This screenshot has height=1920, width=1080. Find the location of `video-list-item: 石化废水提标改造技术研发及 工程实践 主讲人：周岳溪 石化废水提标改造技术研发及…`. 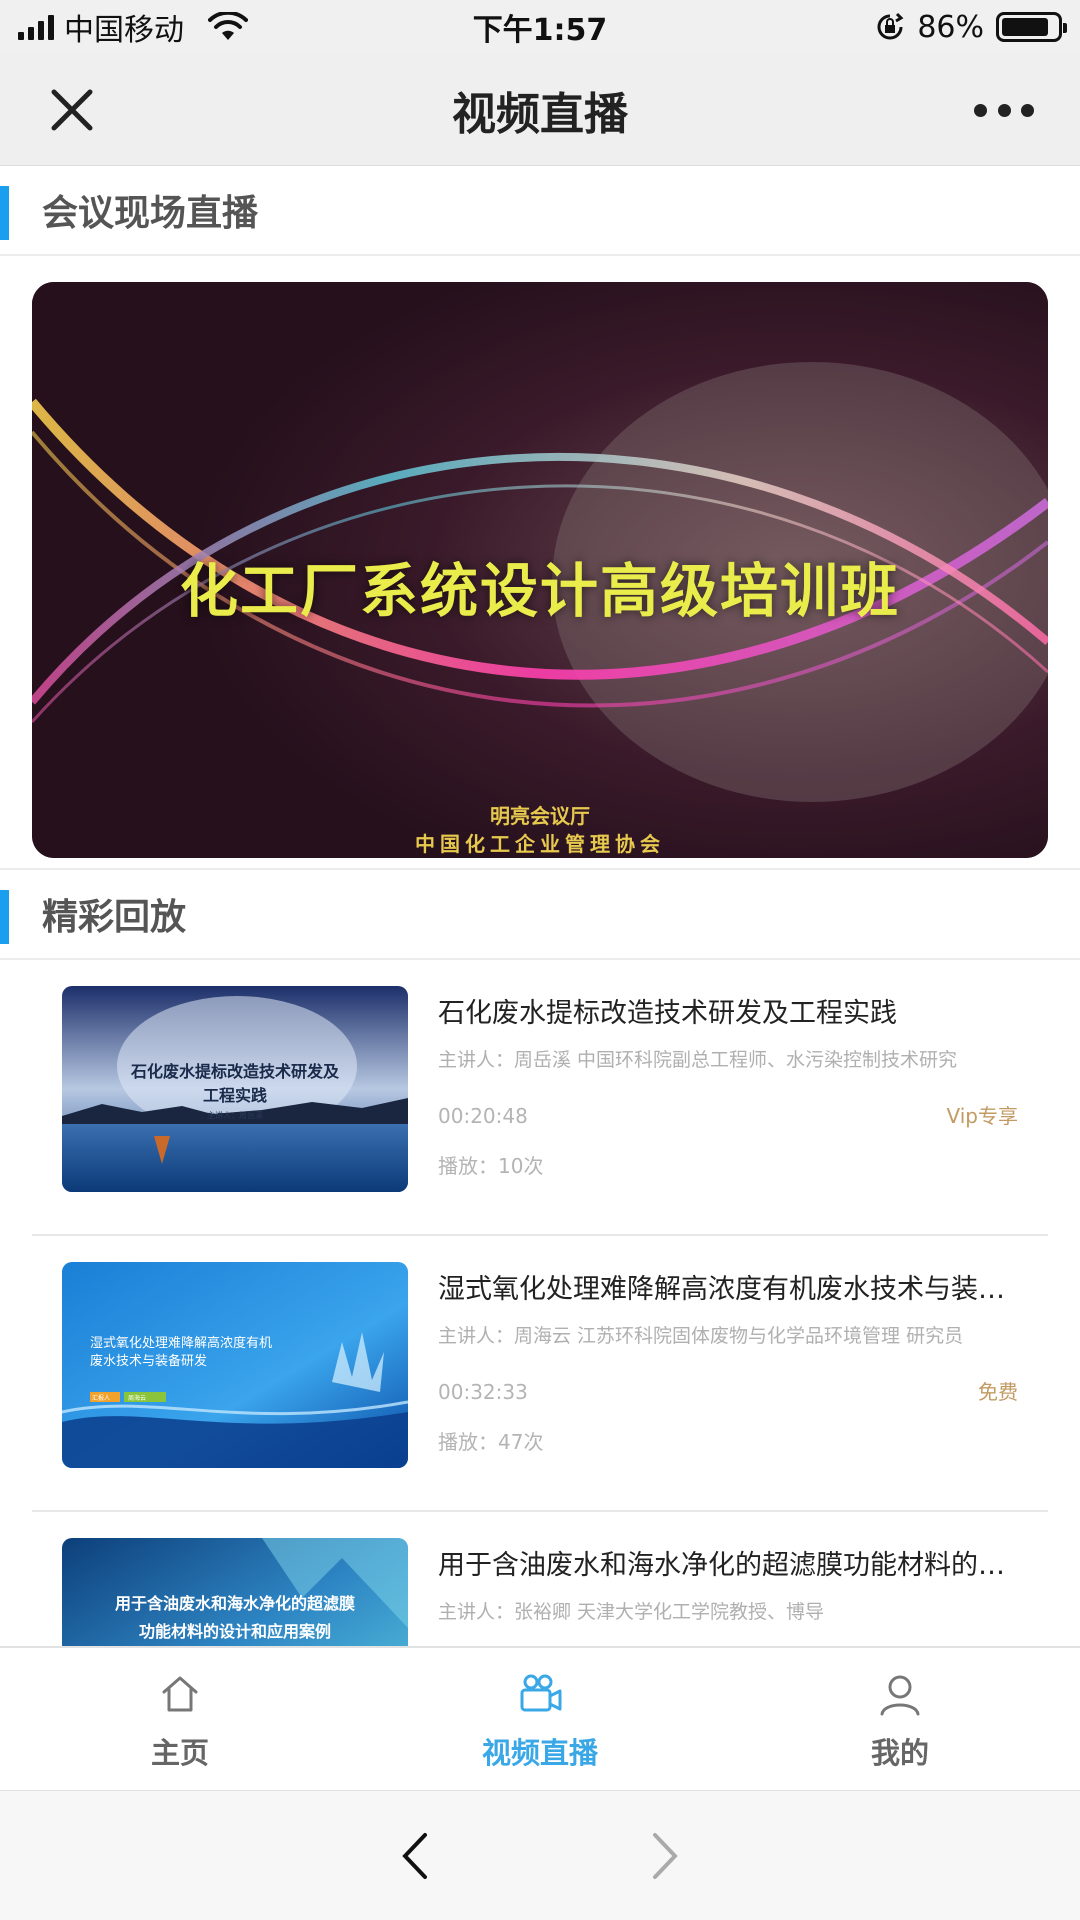

video-list-item: 石化废水提标改造技术研发及 工程实践 主讲人：周岳溪 石化废水提标改造技术研发及… is located at coordinates (540, 1098).